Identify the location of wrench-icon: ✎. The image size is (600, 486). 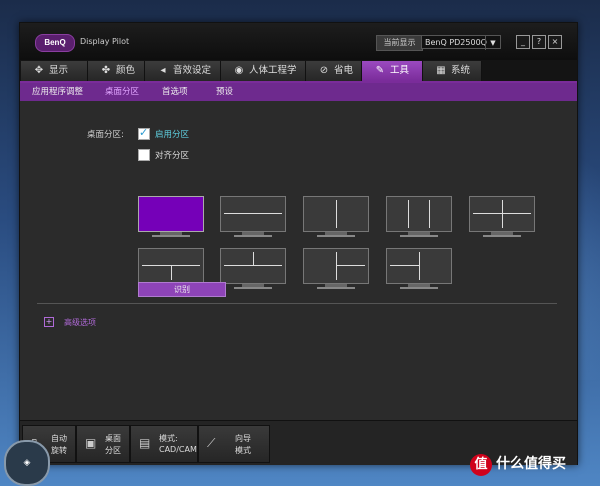
(380, 70).